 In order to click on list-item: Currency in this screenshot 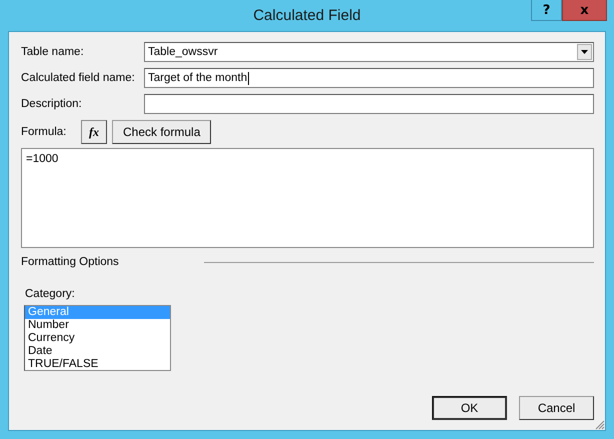, I will do `click(97, 338)`.